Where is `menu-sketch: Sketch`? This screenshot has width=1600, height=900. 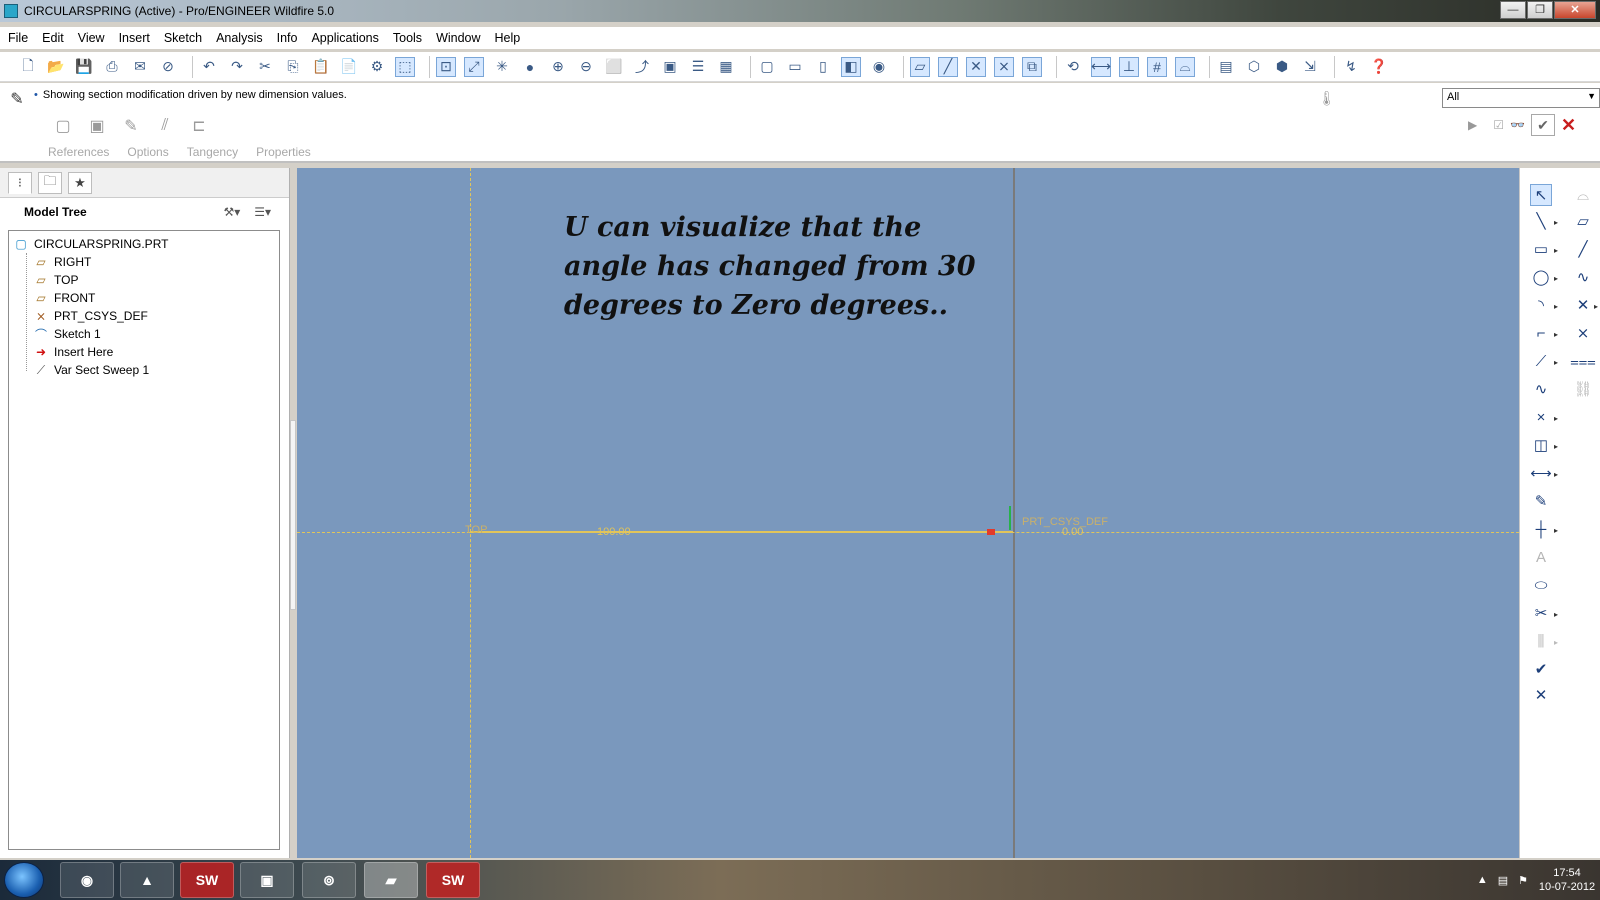 menu-sketch: Sketch is located at coordinates (183, 38).